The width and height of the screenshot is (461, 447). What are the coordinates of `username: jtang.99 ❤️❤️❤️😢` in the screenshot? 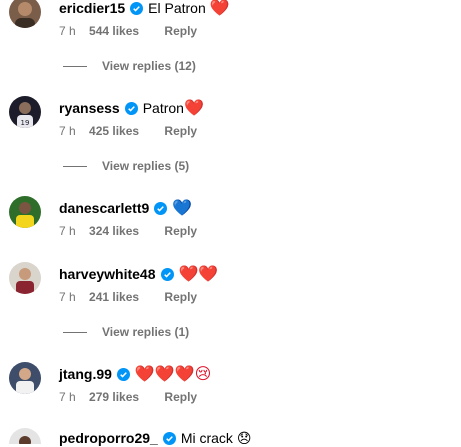 It's located at (135, 374).